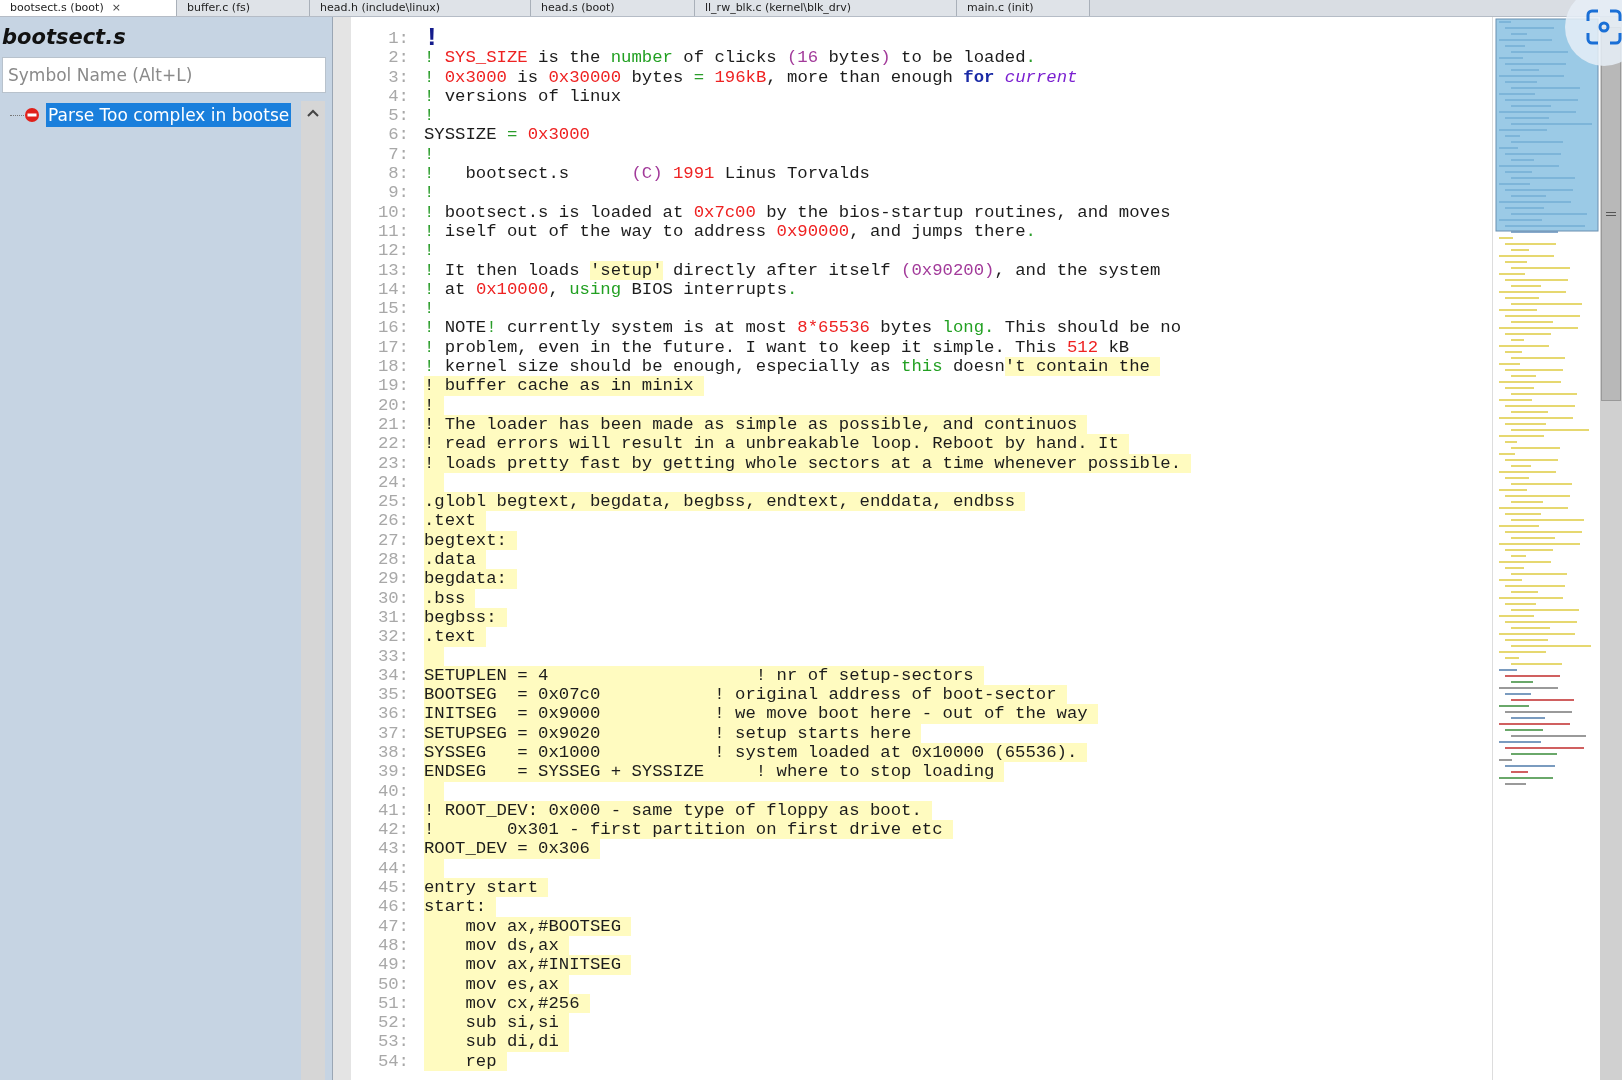 The height and width of the screenshot is (1080, 1622). Describe the element at coordinates (606, 231) in the screenshot. I see `code-text: iself out of the way to address` at that location.